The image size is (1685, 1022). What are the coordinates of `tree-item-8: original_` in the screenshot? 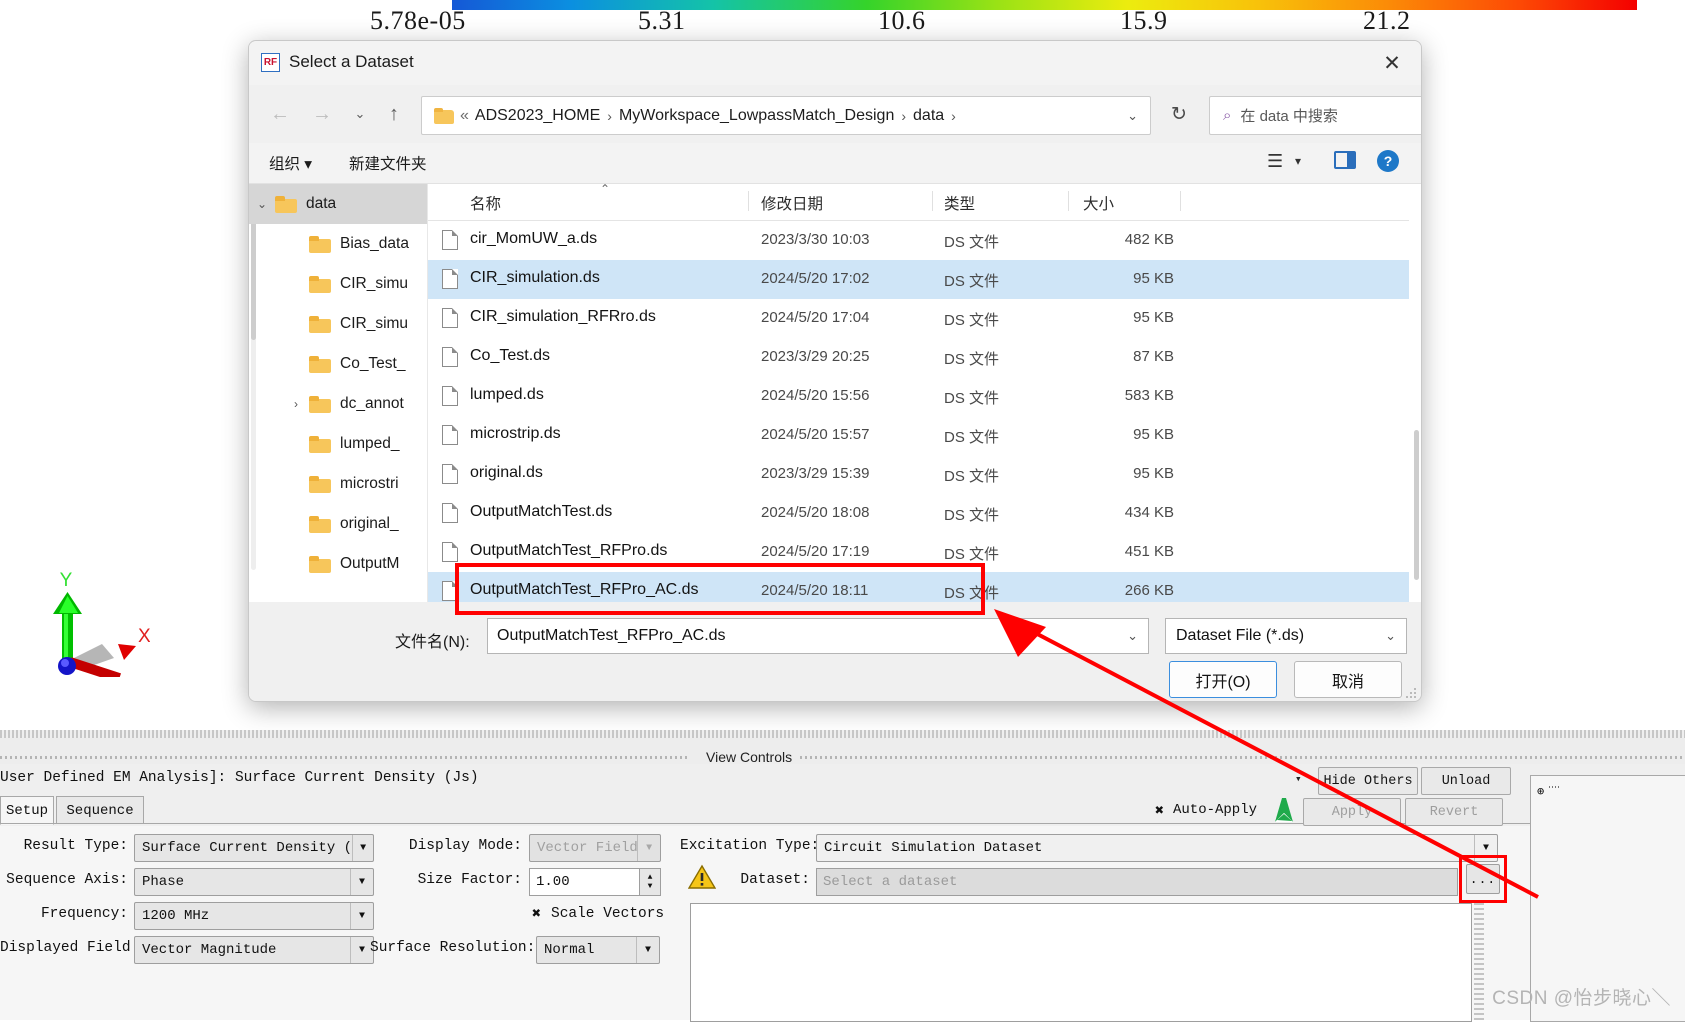 It's located at (338, 524).